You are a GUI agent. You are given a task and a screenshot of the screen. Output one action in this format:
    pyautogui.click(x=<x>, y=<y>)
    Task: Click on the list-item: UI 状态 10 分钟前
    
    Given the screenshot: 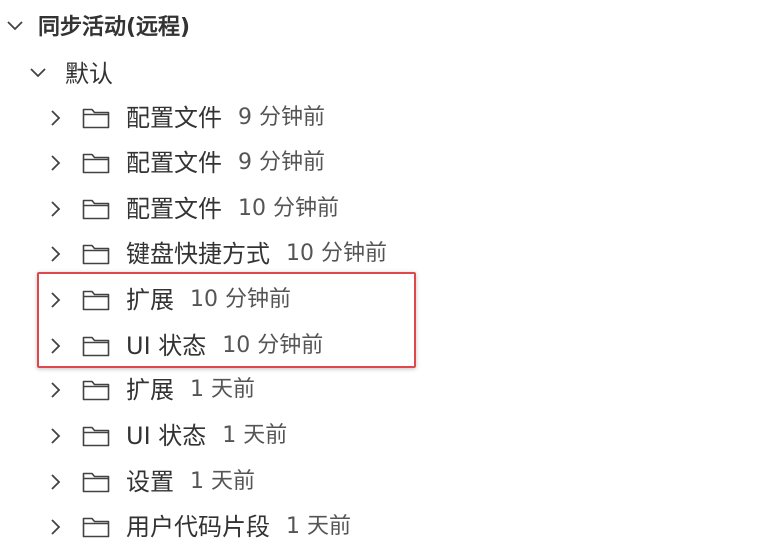 What is the action you would take?
    pyautogui.click(x=389, y=345)
    